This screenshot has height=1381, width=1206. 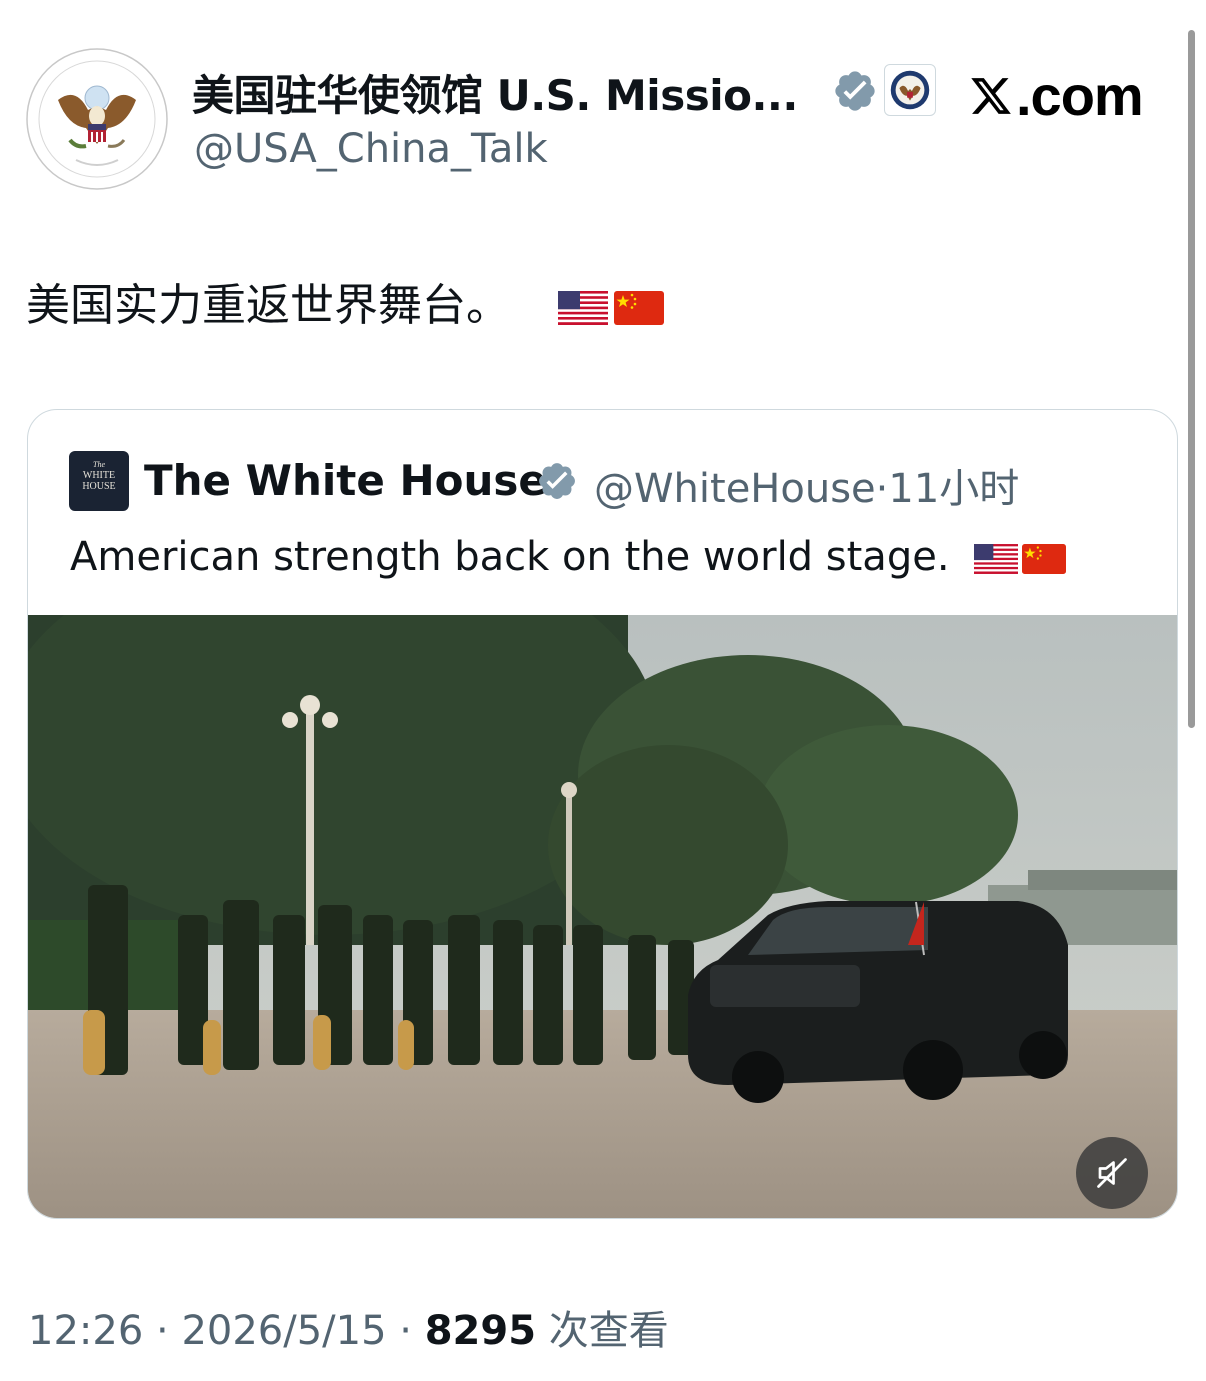 I want to click on tweet-meta: 12:26 · 2026/5/15 · 8295 次查看, so click(x=348, y=1327).